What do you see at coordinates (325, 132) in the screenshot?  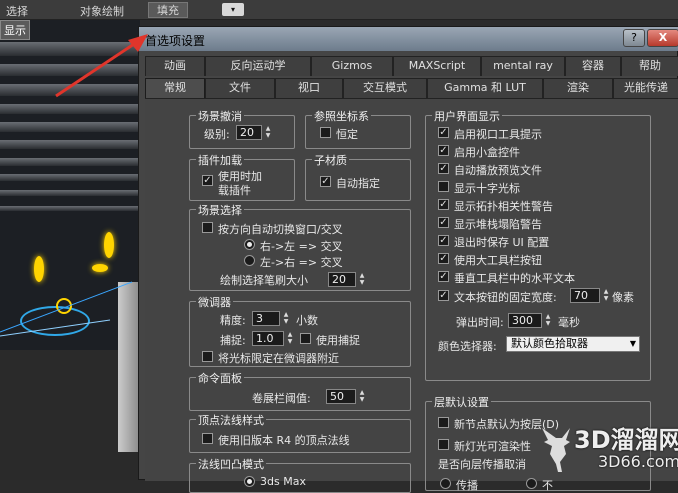 I see `constant-checkbox` at bounding box center [325, 132].